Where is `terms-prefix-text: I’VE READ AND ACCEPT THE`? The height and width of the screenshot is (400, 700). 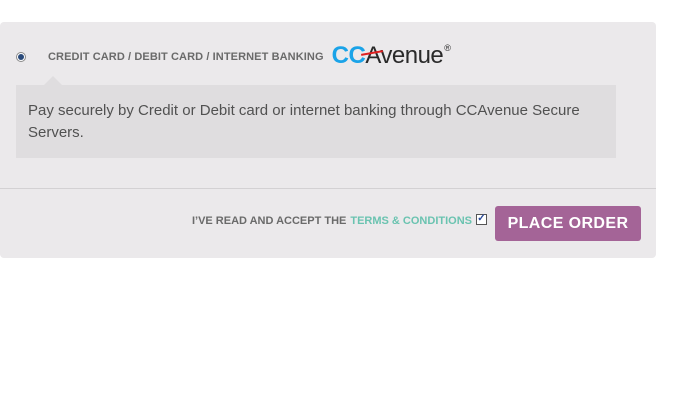
terms-prefix-text: I’VE READ AND ACCEPT THE is located at coordinates (269, 221).